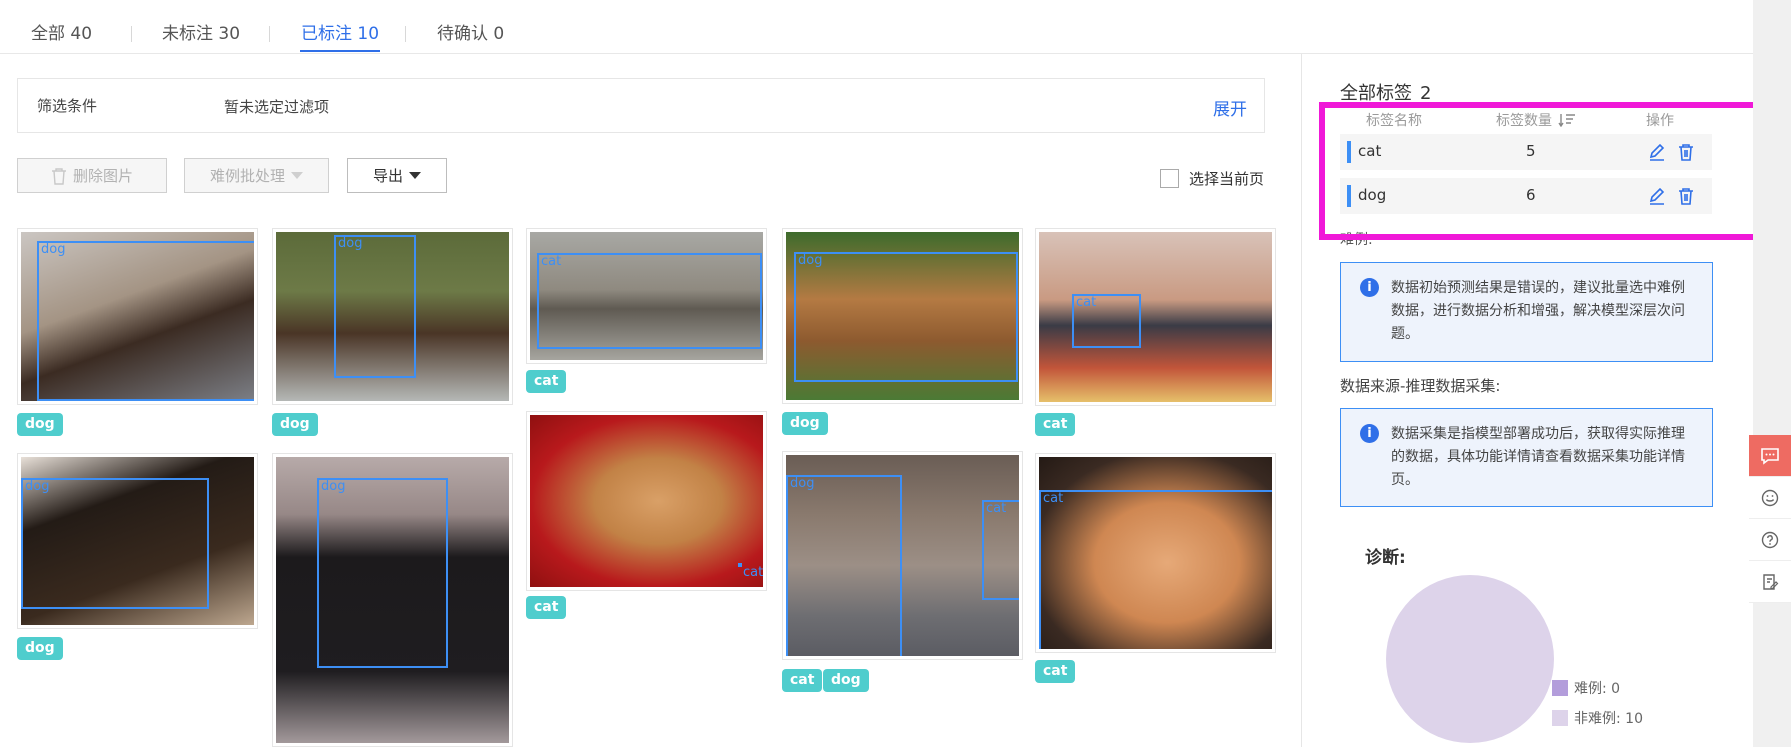 The height and width of the screenshot is (747, 1791). What do you see at coordinates (387, 176) in the screenshot?
I see `export-label: 导出` at bounding box center [387, 176].